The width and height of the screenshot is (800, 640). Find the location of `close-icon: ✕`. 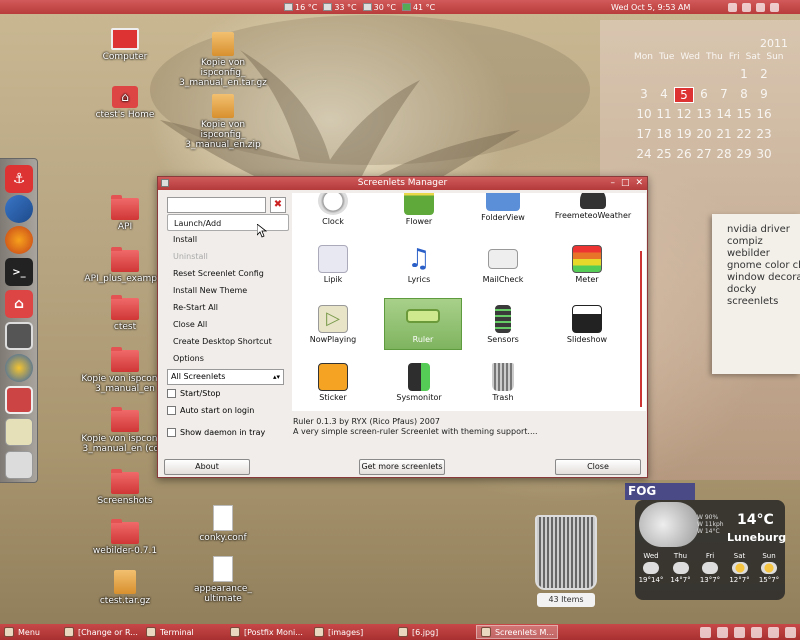

close-icon: ✕ is located at coordinates (639, 183).